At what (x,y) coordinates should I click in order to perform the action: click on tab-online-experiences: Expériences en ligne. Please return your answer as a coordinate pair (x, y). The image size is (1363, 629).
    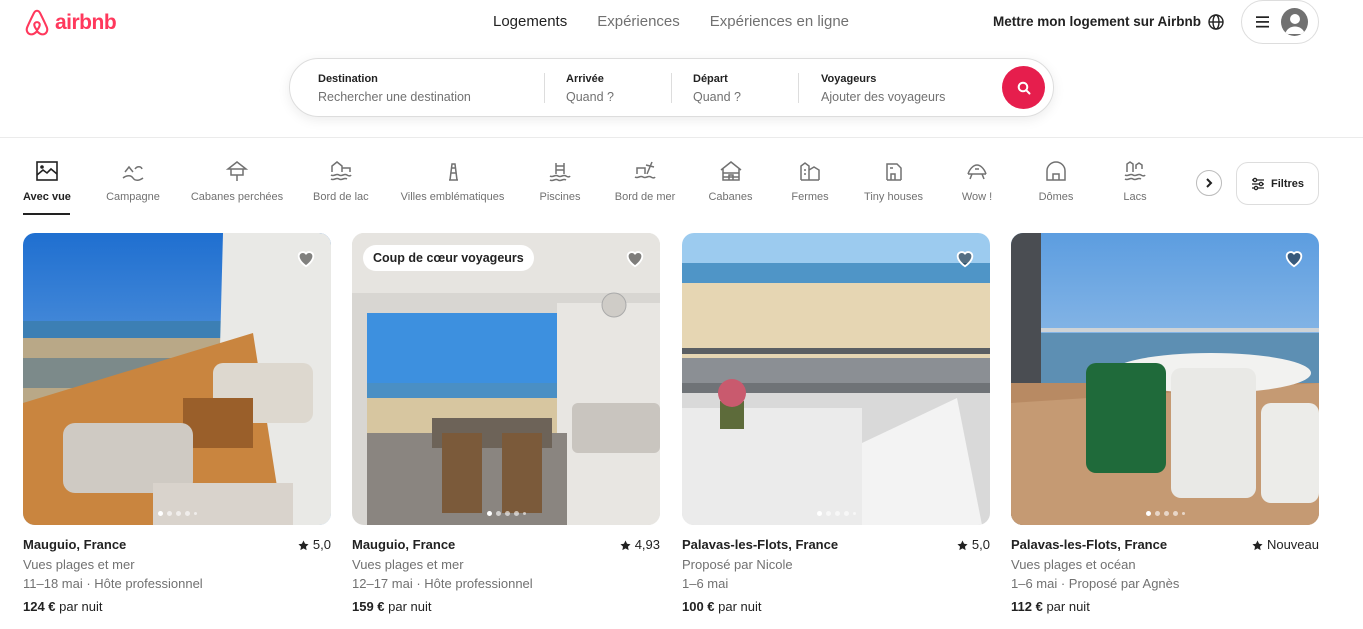
    Looking at the image, I should click on (779, 22).